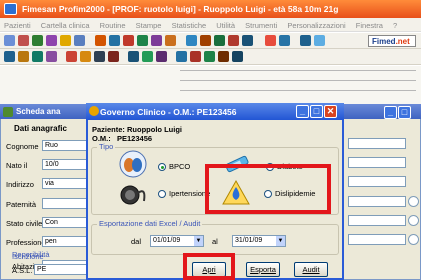 Image resolution: width=421 pixels, height=280 pixels. I want to click on menu-item-routine: Routine, so click(113, 25).